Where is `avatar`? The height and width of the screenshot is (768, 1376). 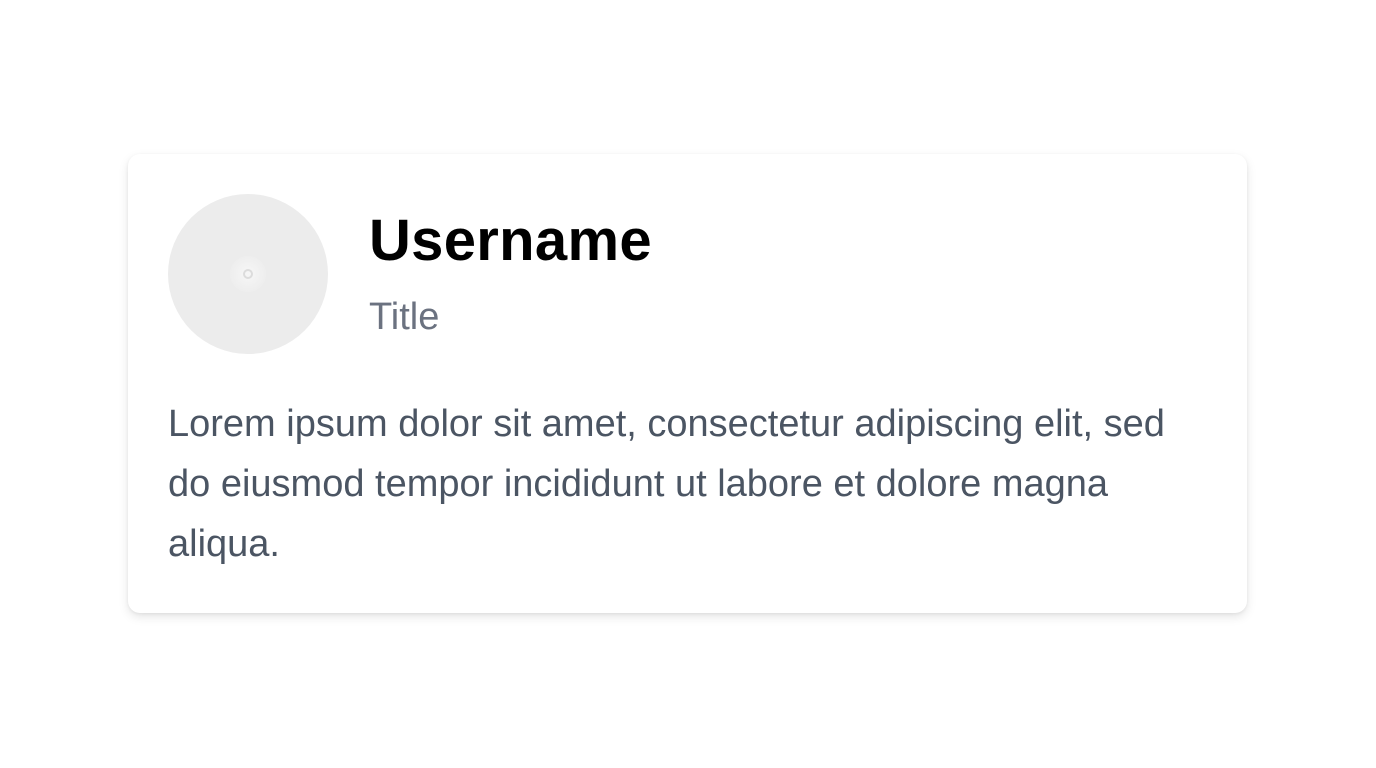
avatar is located at coordinates (248, 274).